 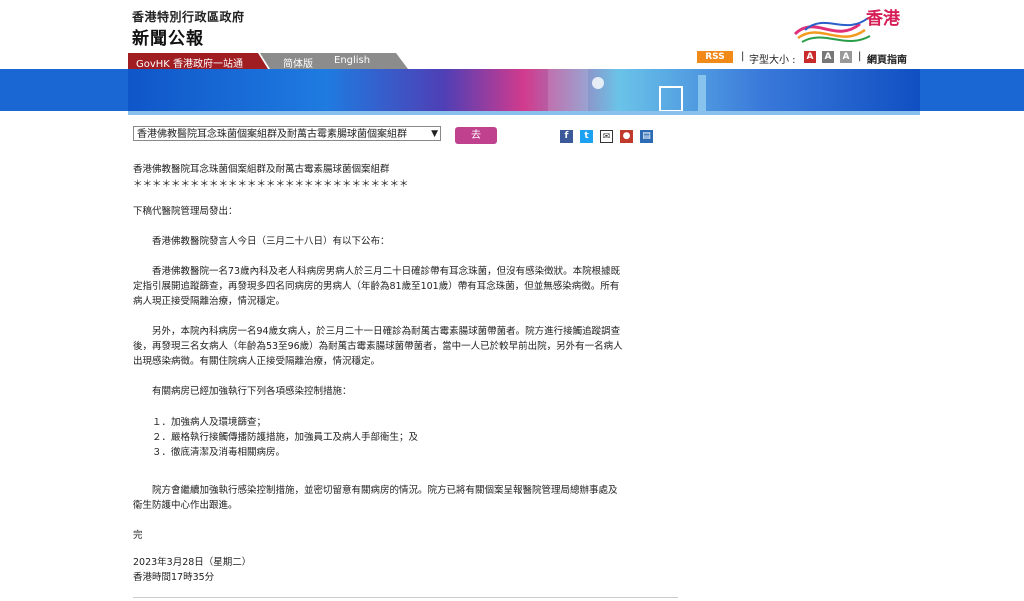 What do you see at coordinates (185, 505) in the screenshot?
I see `article-paragraph: 衞生防護中心作出跟進。` at bounding box center [185, 505].